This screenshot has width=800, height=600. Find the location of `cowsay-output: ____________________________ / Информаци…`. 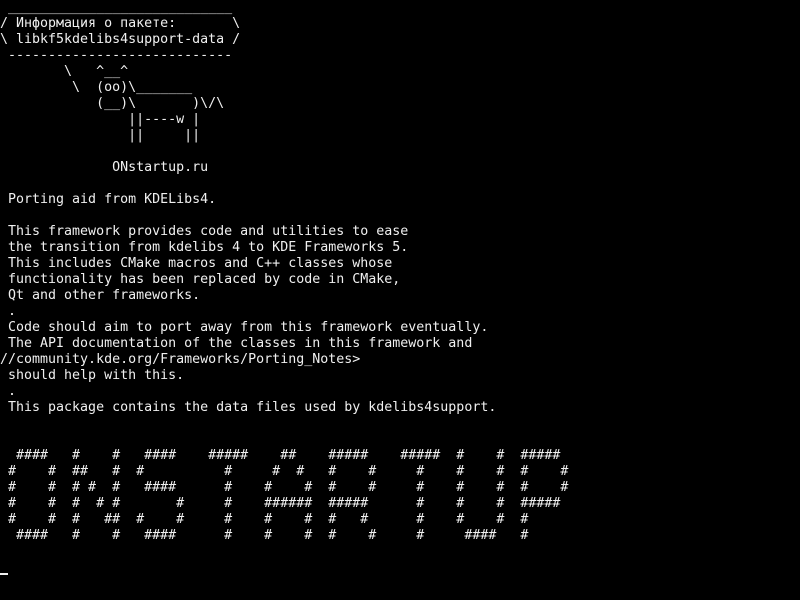

cowsay-output: ____________________________ / Информаци… is located at coordinates (120, 88).